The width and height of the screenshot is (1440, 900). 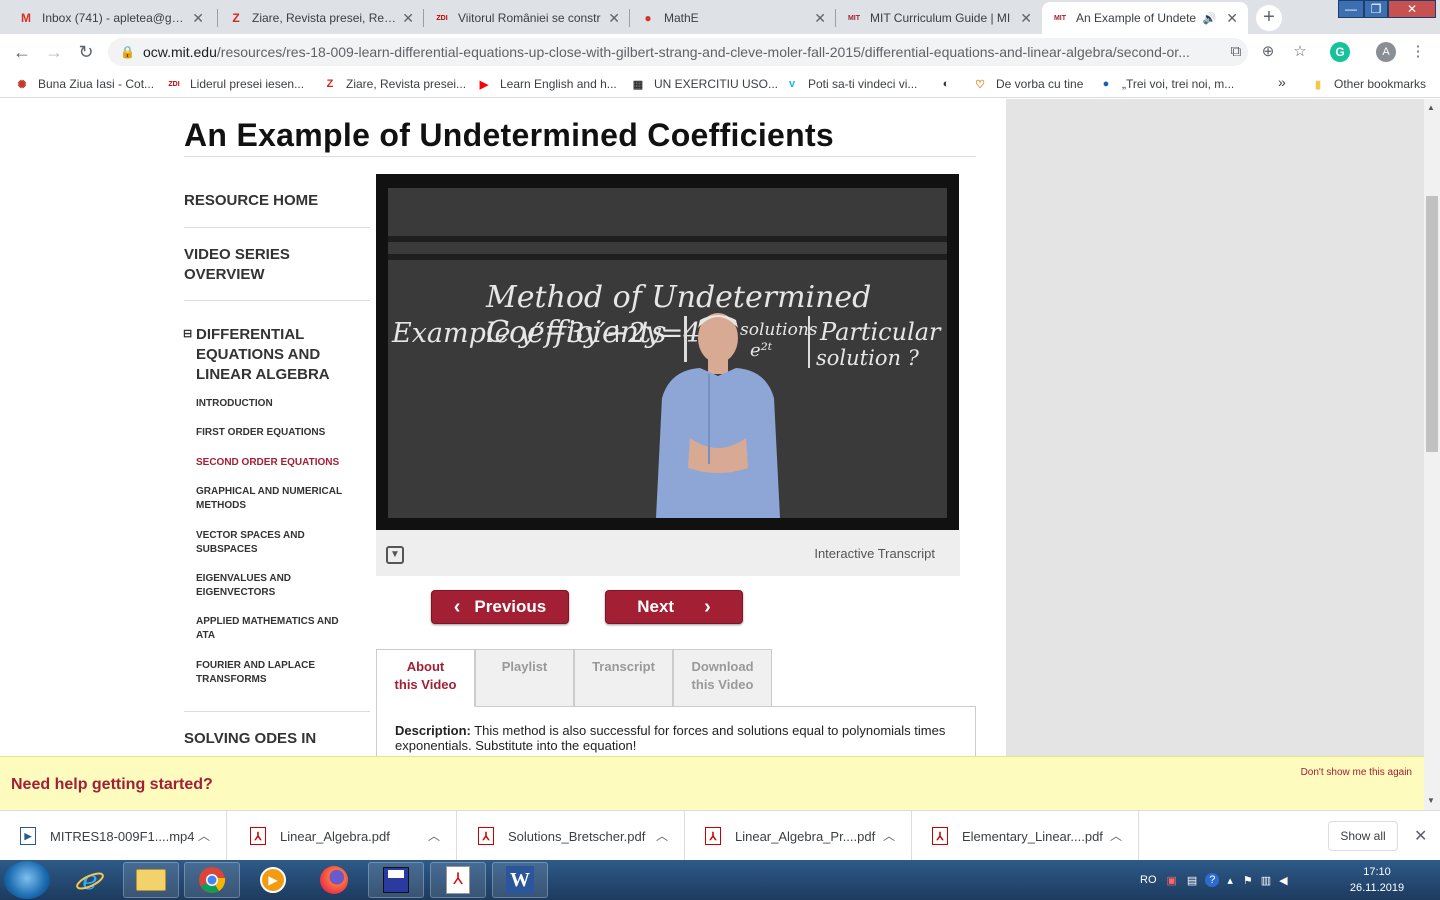 What do you see at coordinates (1300, 52) in the screenshot?
I see `bookmark-star-icon: ☆` at bounding box center [1300, 52].